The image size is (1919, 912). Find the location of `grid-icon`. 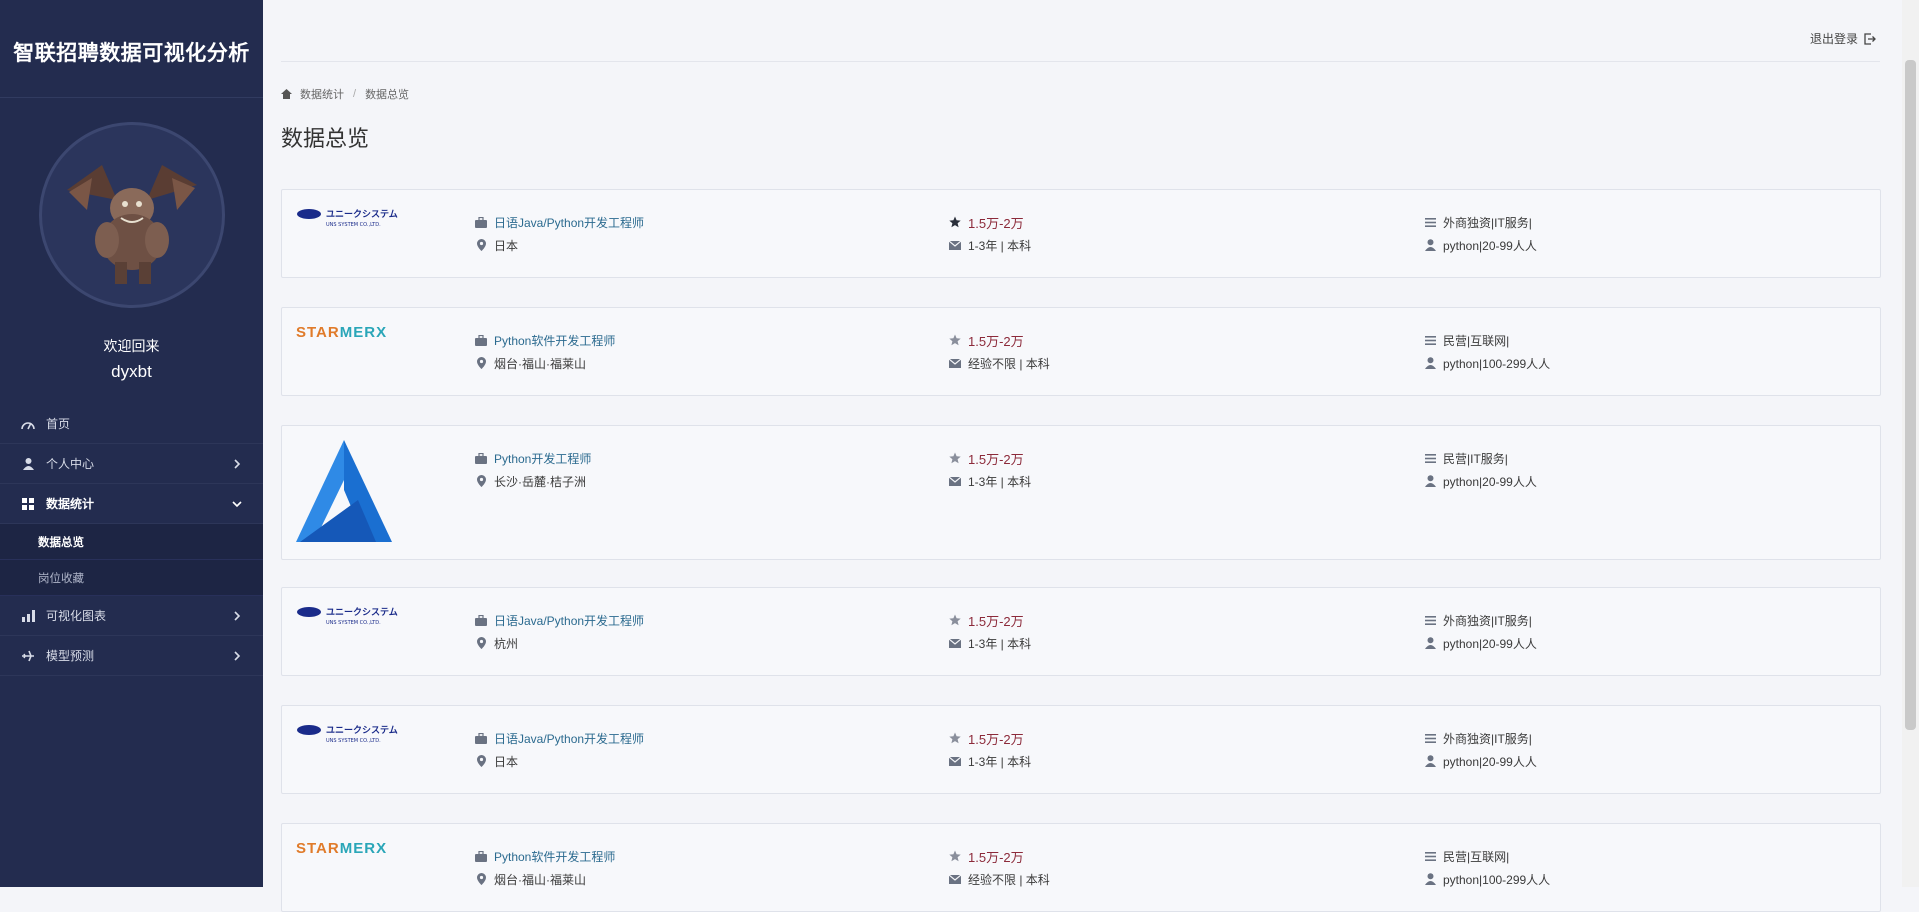

grid-icon is located at coordinates (28, 504).